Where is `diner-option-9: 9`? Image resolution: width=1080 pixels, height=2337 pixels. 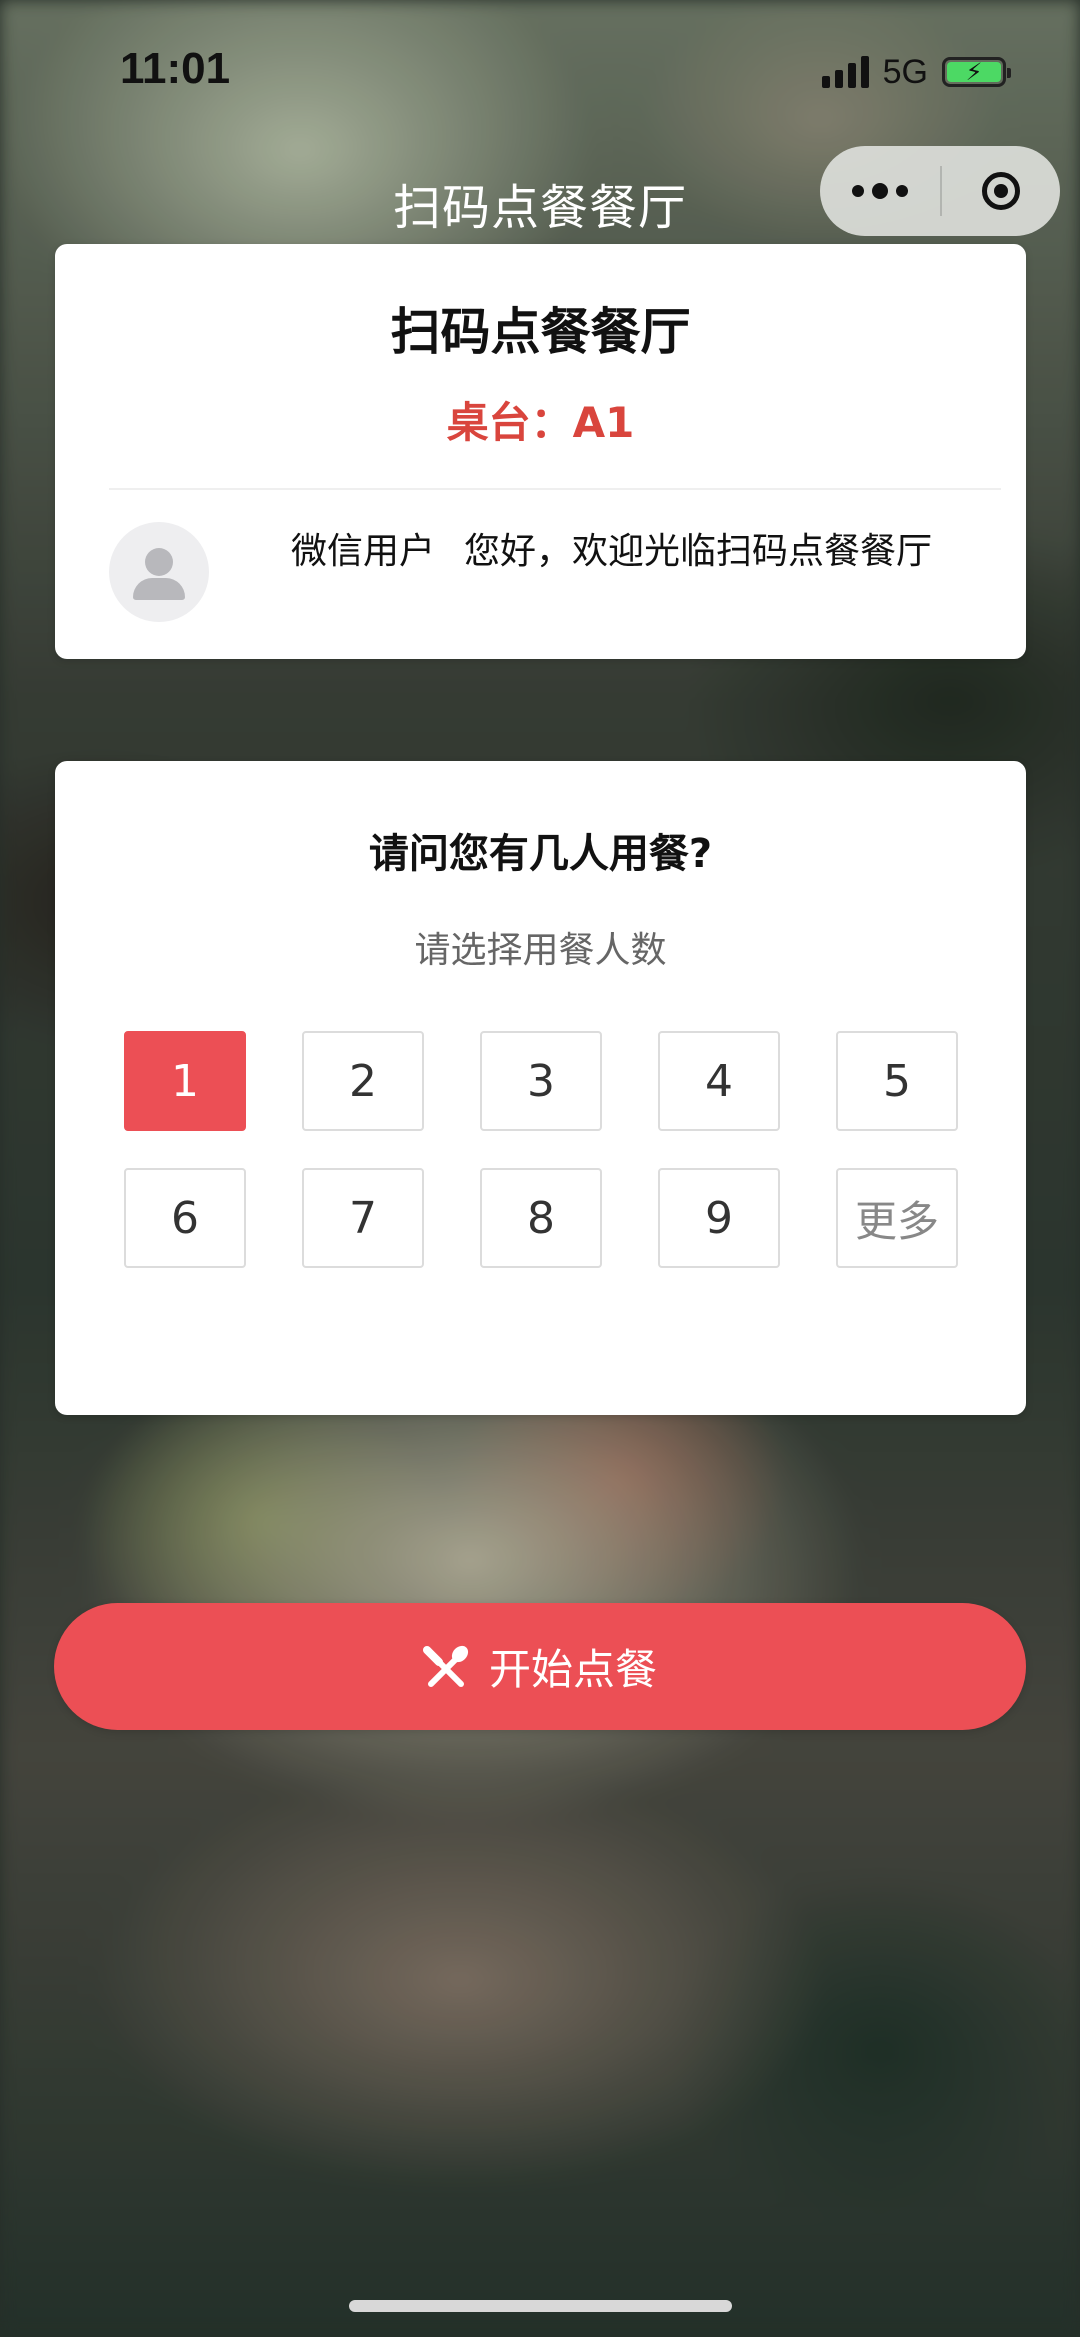 diner-option-9: 9 is located at coordinates (719, 1218).